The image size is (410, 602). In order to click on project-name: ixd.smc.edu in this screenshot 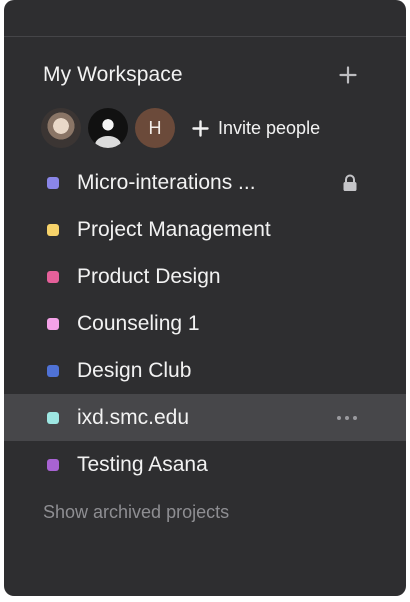, I will do `click(133, 417)`.